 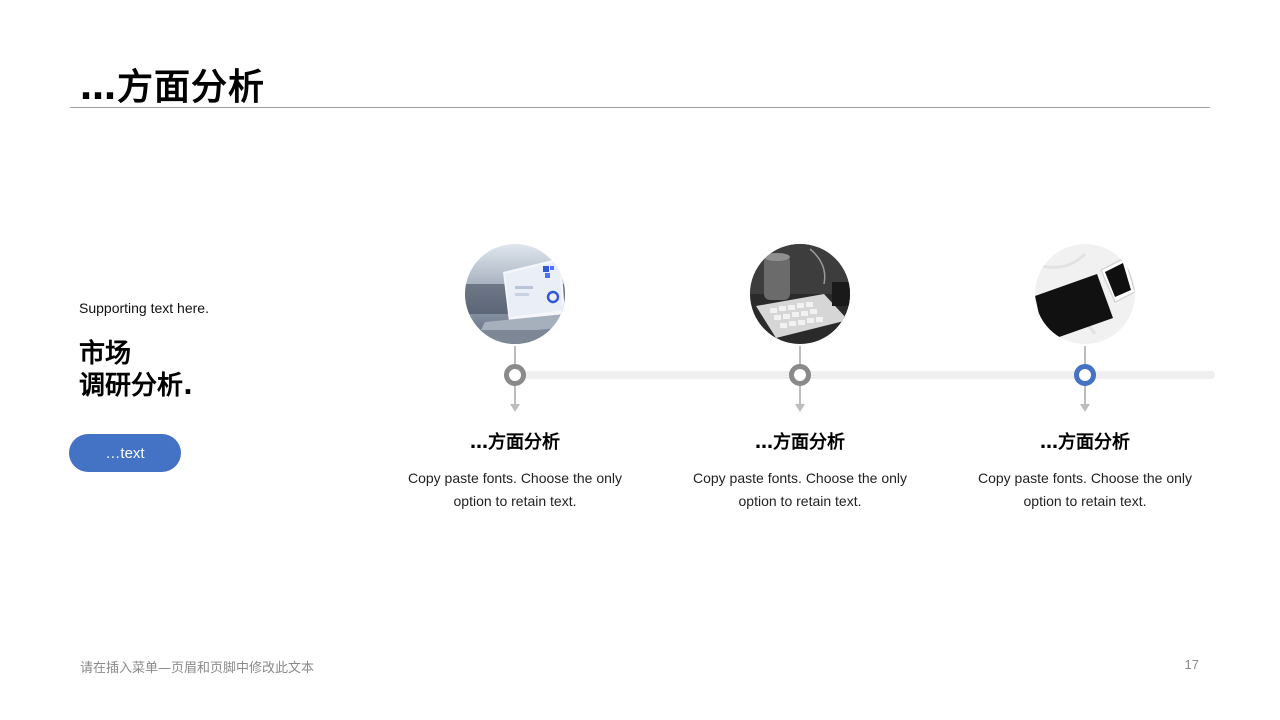 What do you see at coordinates (865, 375) in the screenshot?
I see `timeline-track` at bounding box center [865, 375].